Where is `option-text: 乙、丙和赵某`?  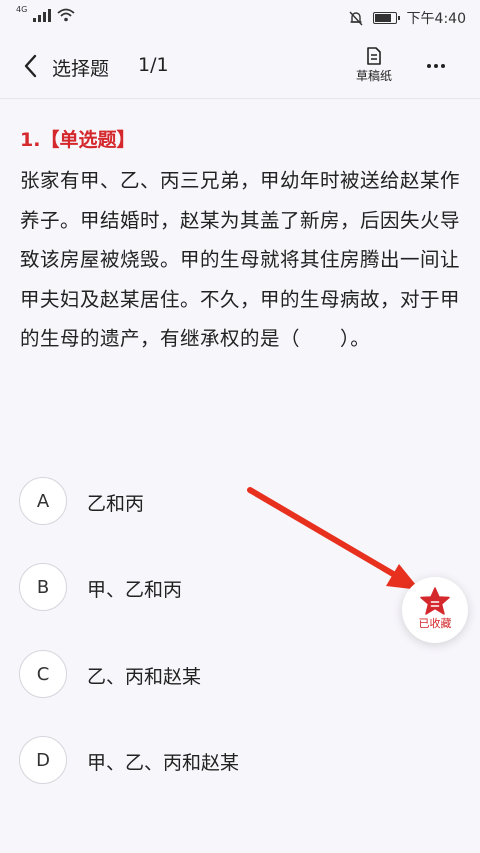 option-text: 乙、丙和赵某 is located at coordinates (144, 677).